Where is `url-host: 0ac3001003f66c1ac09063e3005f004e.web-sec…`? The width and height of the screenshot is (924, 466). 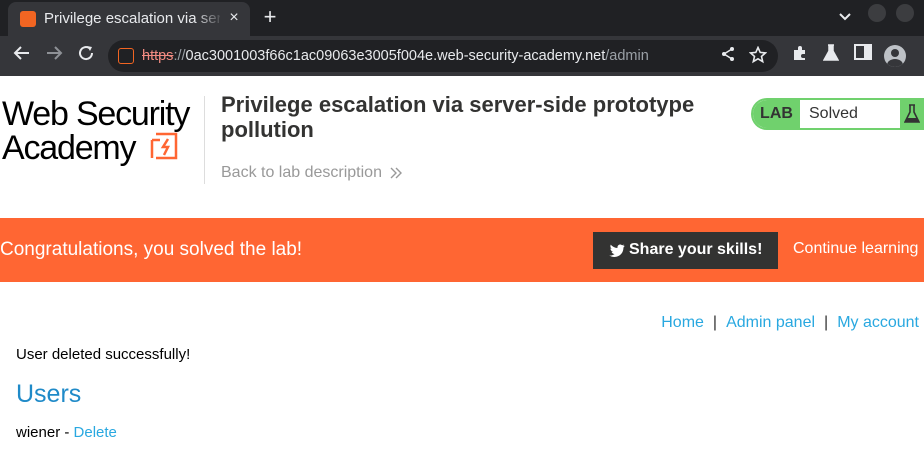 url-host: 0ac3001003f66c1ac09063e3005f004e.web-sec… is located at coordinates (395, 56).